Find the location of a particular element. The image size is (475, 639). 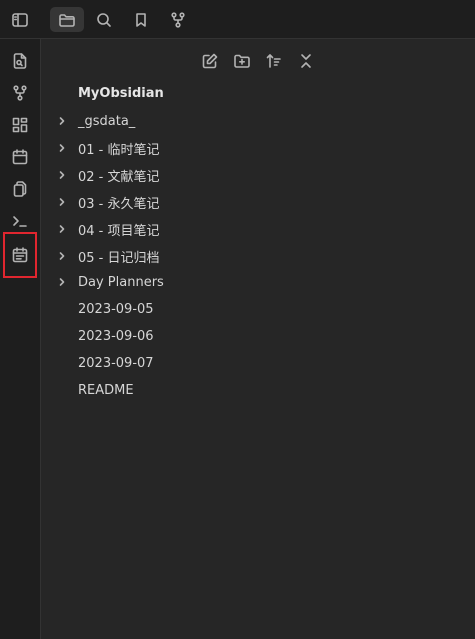

tree-file: 2023-09-07 is located at coordinates (105, 363).